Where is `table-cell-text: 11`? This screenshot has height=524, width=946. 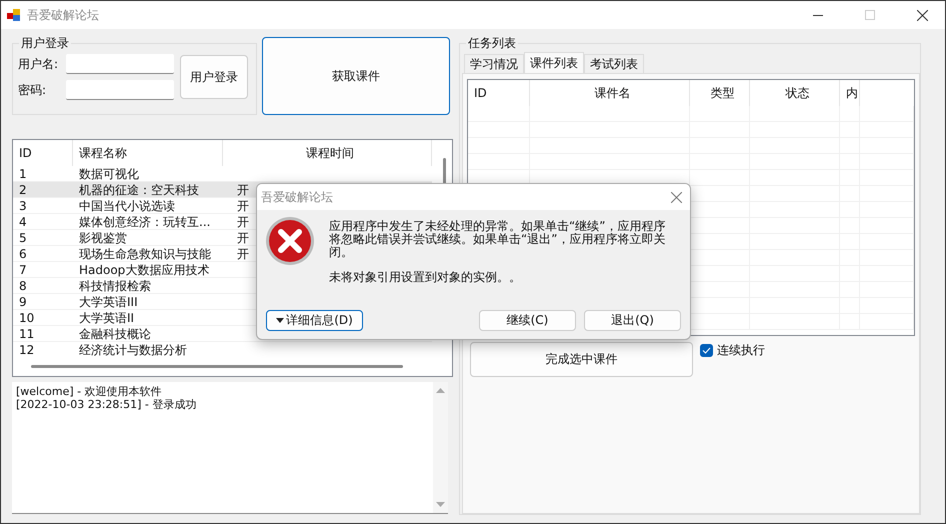 table-cell-text: 11 is located at coordinates (27, 334).